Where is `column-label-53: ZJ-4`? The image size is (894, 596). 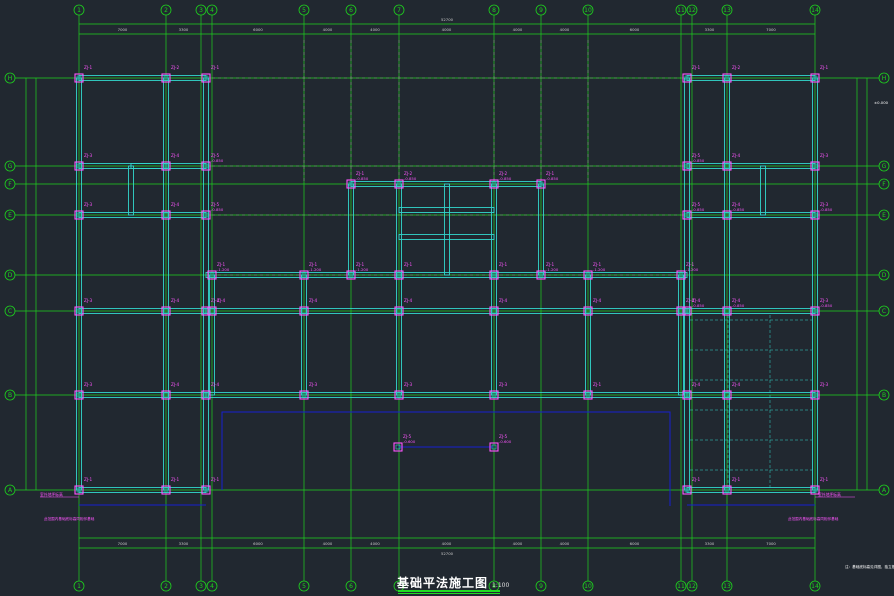
column-label-53: ZJ-4 is located at coordinates (736, 384).